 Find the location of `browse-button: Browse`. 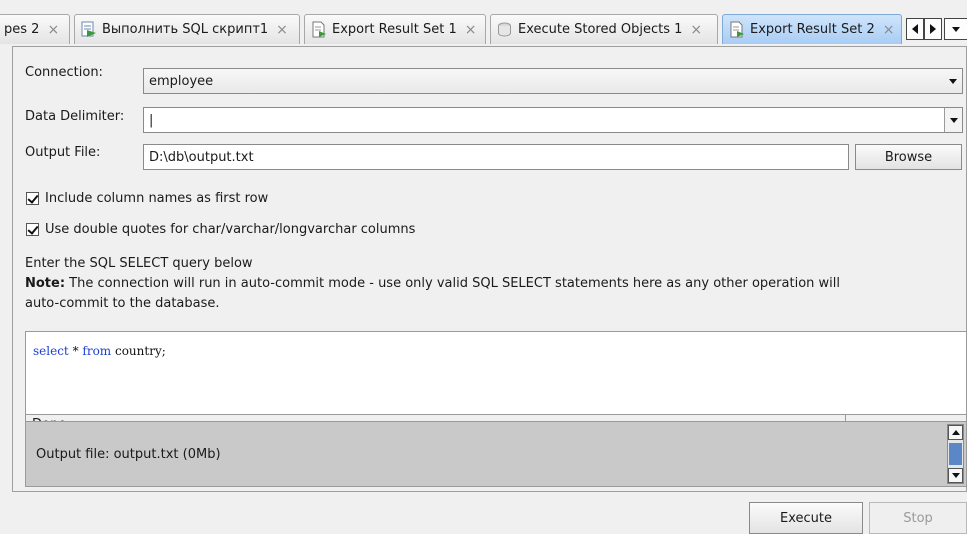

browse-button: Browse is located at coordinates (908, 157).